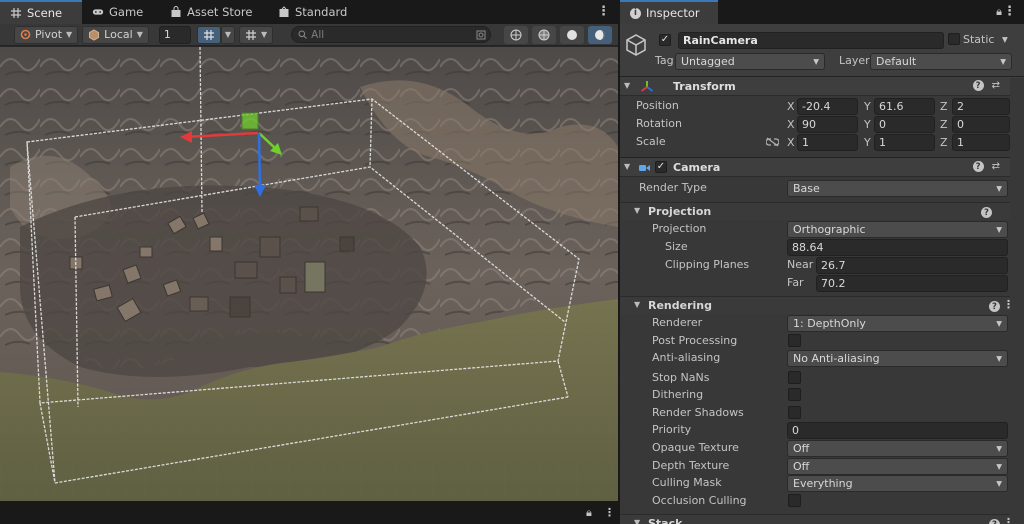  Describe the element at coordinates (912, 265) in the screenshot. I see `near-field: 26.7` at that location.